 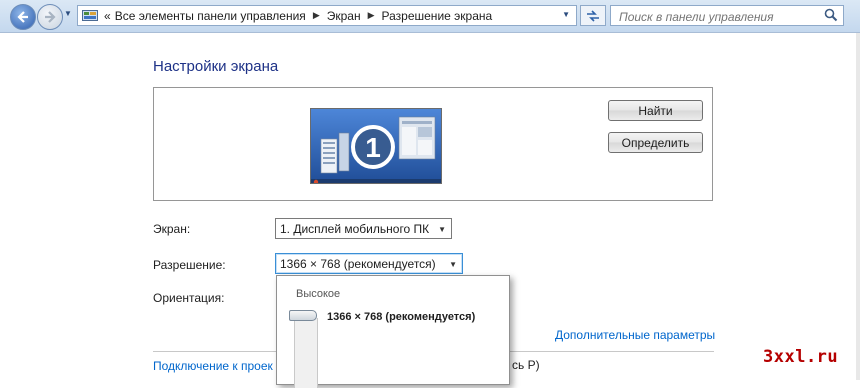 I want to click on watermark: 3xxl.ru, so click(x=801, y=357).